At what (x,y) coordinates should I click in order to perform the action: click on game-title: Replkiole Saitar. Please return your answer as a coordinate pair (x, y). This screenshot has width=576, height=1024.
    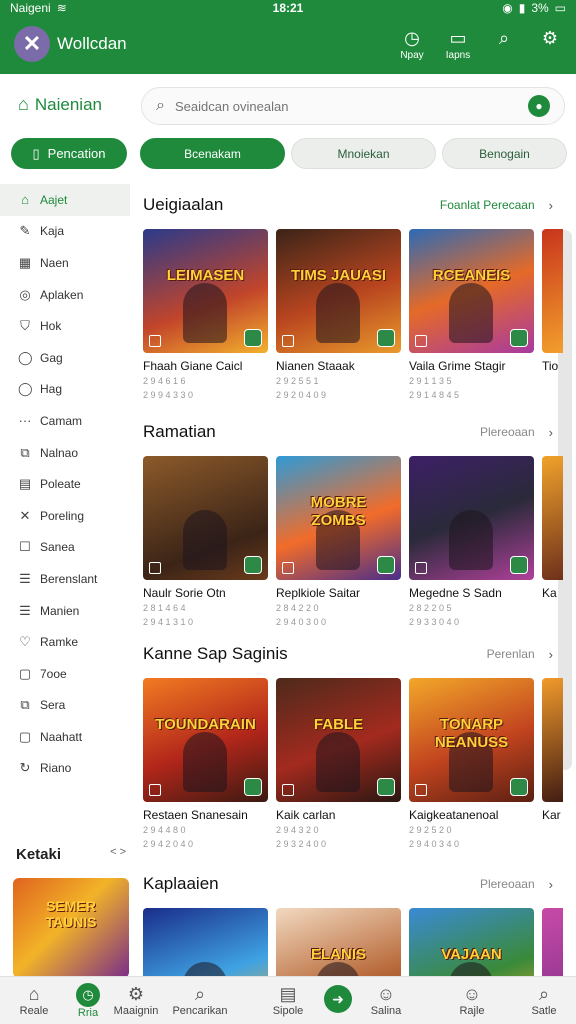
    Looking at the image, I should click on (318, 593).